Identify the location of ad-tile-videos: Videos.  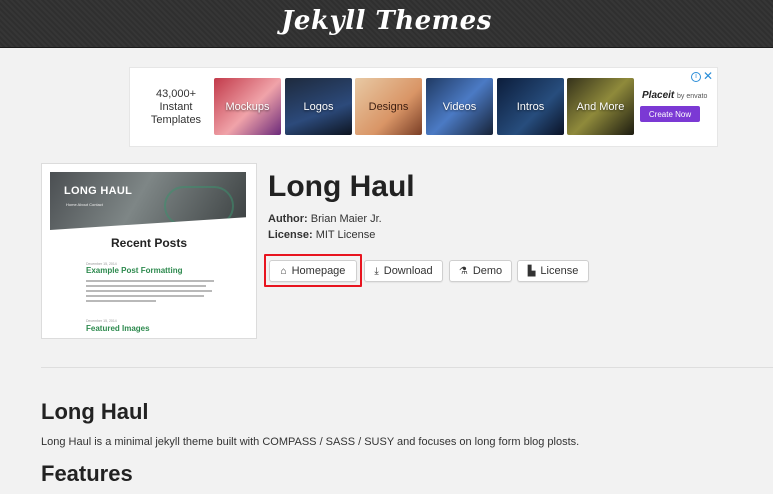
(459, 106).